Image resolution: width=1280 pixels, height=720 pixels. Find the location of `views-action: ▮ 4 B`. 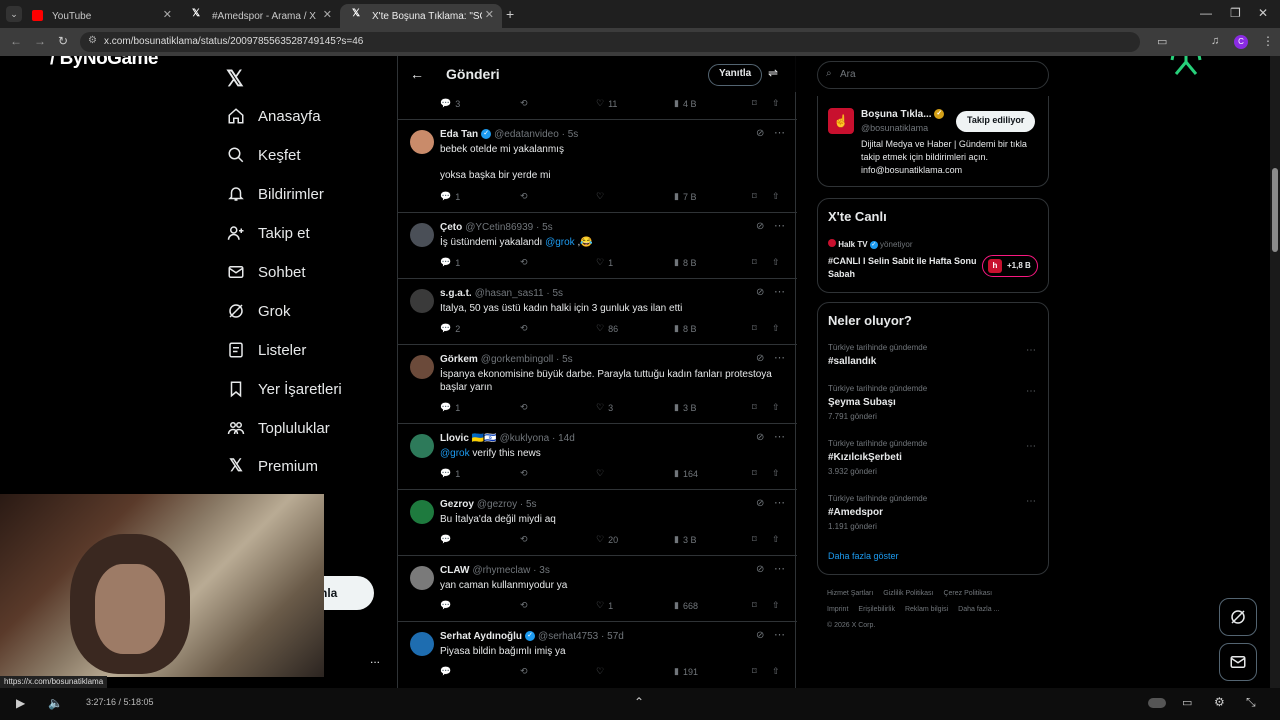

views-action: ▮ 4 B is located at coordinates (685, 103).